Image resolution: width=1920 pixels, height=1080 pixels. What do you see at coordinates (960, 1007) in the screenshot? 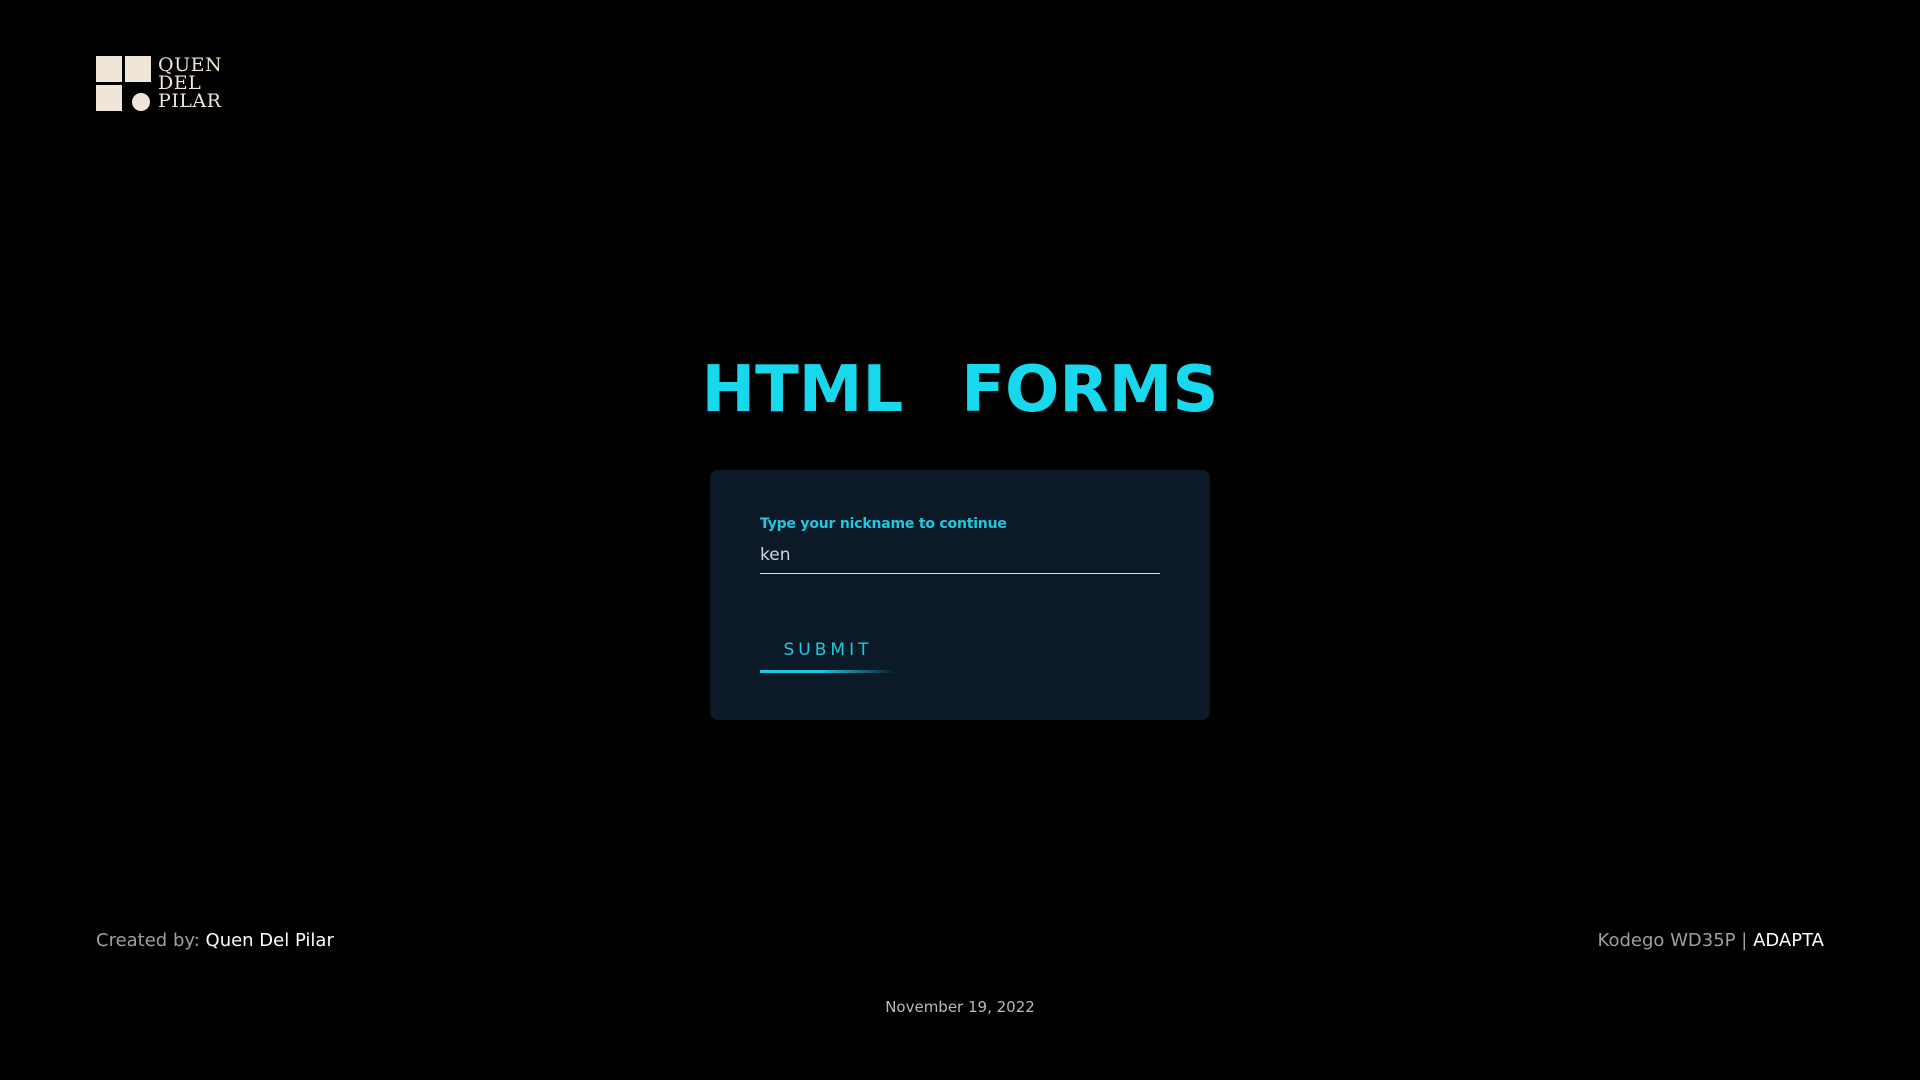
I see `footer-date: November 19, 2022` at bounding box center [960, 1007].